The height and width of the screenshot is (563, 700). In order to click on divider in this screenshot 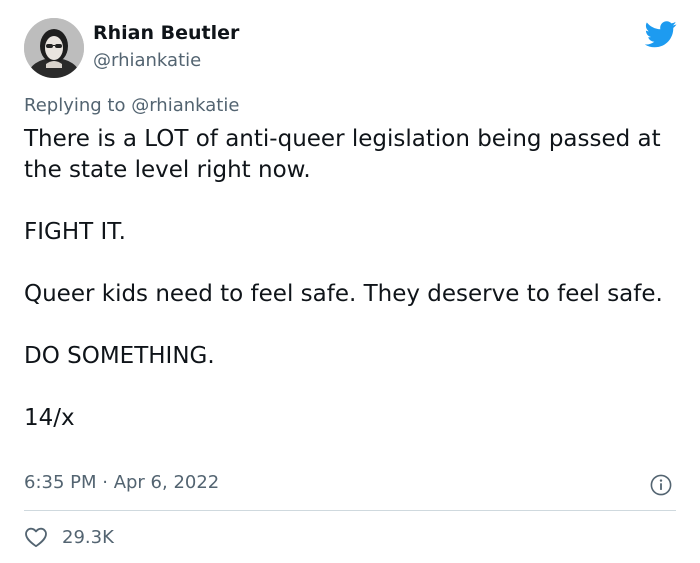, I will do `click(350, 510)`.